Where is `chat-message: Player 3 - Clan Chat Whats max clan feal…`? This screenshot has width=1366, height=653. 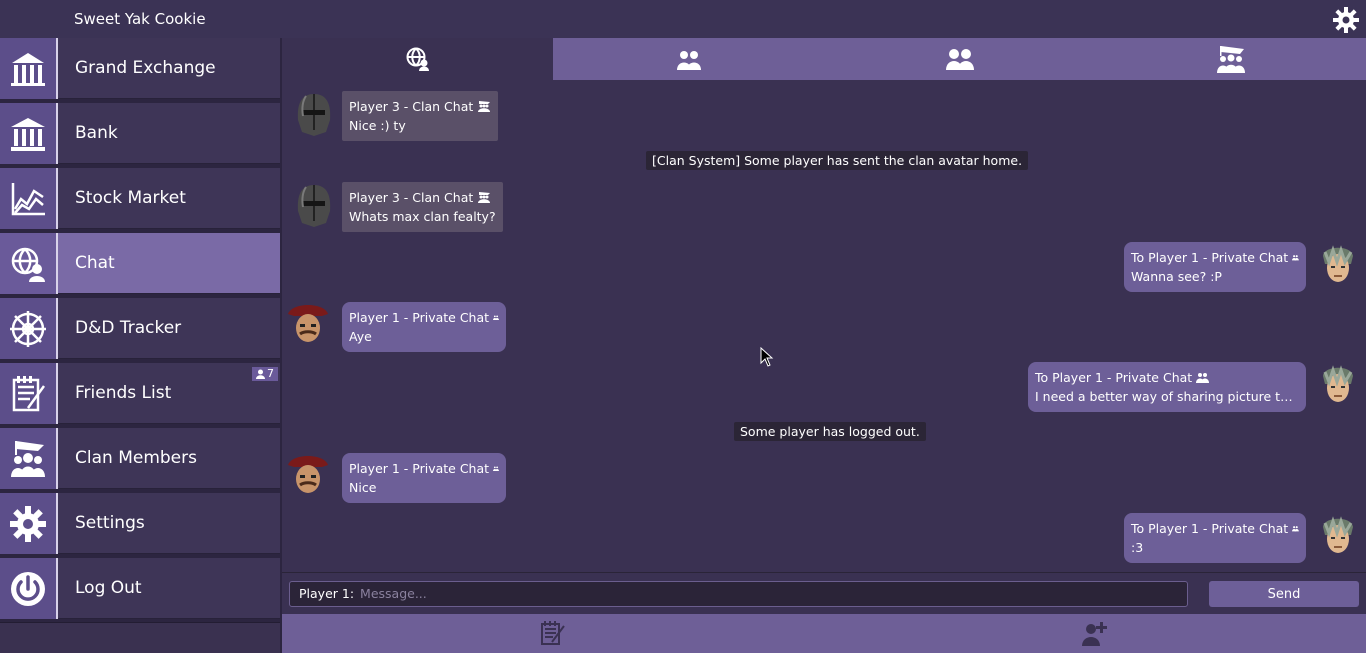 chat-message: Player 3 - Clan Chat Whats max clan feal… is located at coordinates (422, 207).